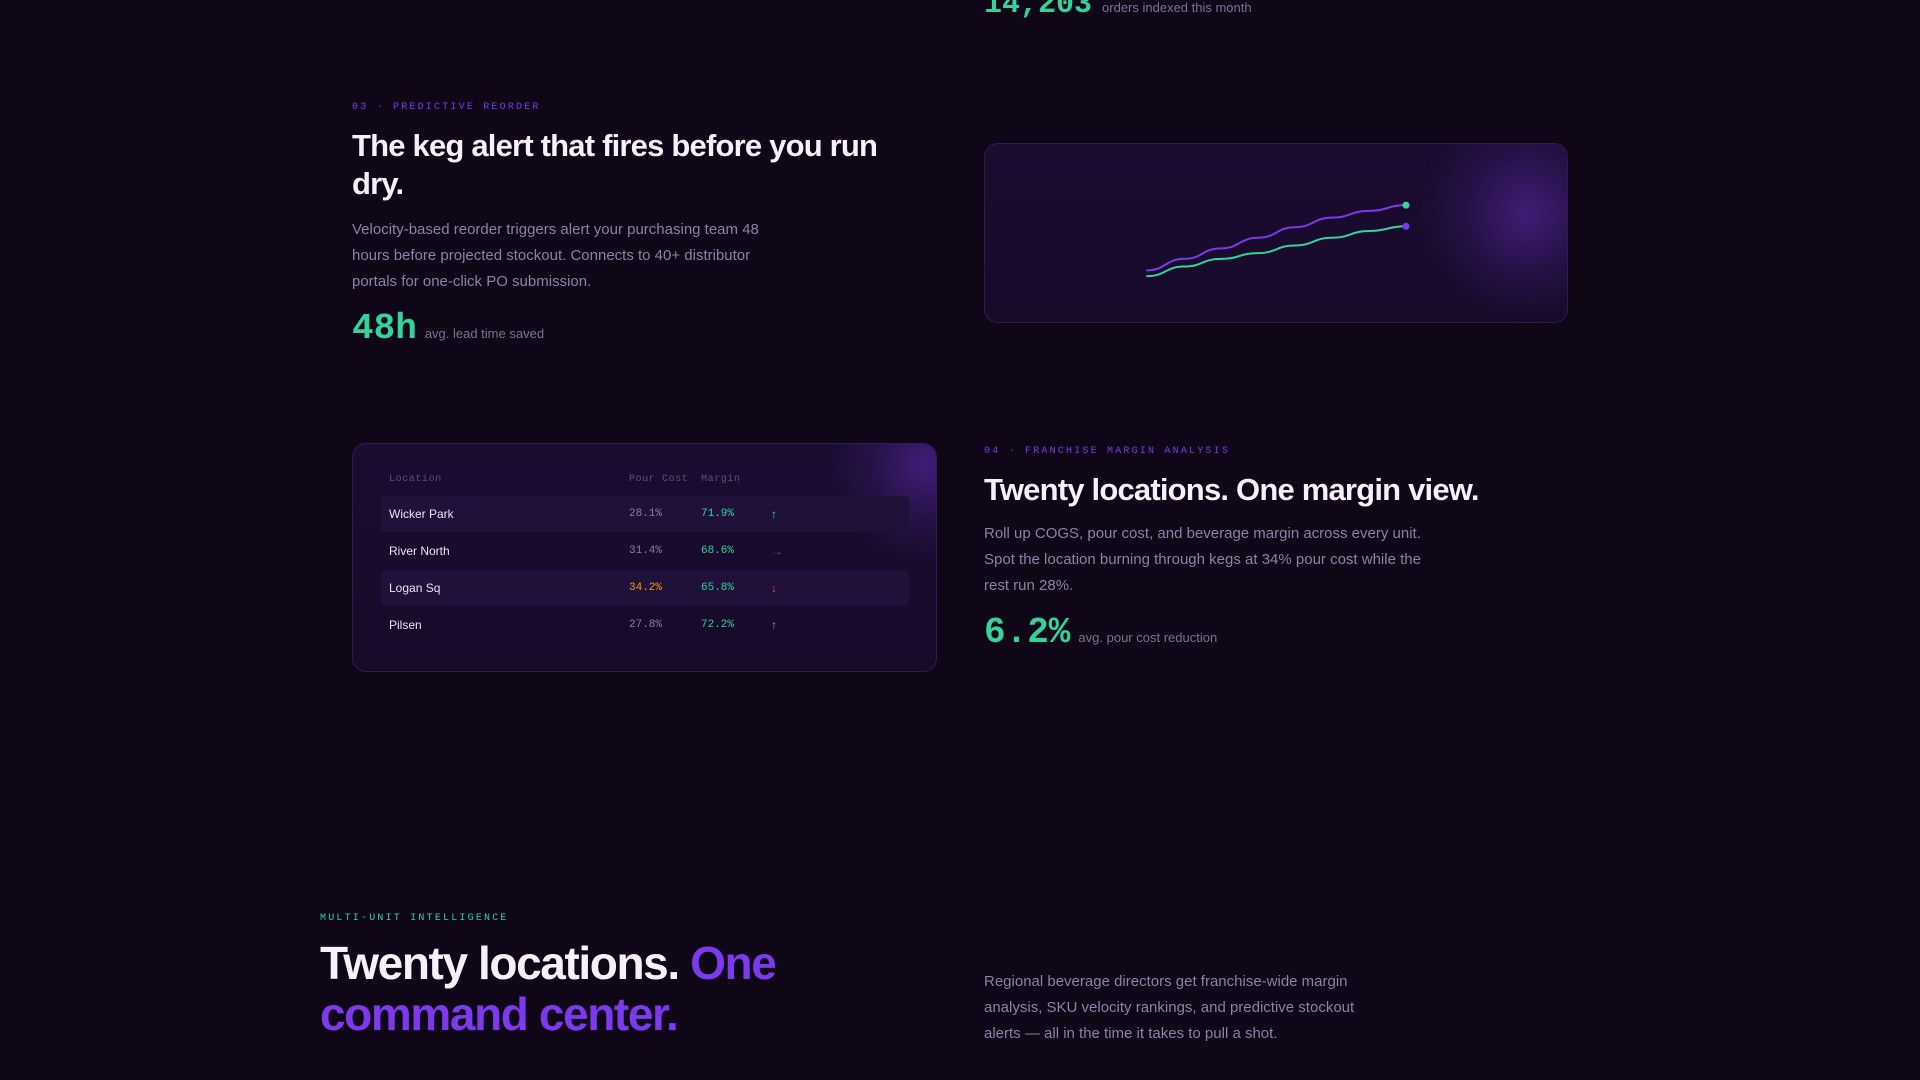 Image resolution: width=1920 pixels, height=1080 pixels. I want to click on table-row: Pilsen 27.8% 72.2% ↑, so click(645, 625).